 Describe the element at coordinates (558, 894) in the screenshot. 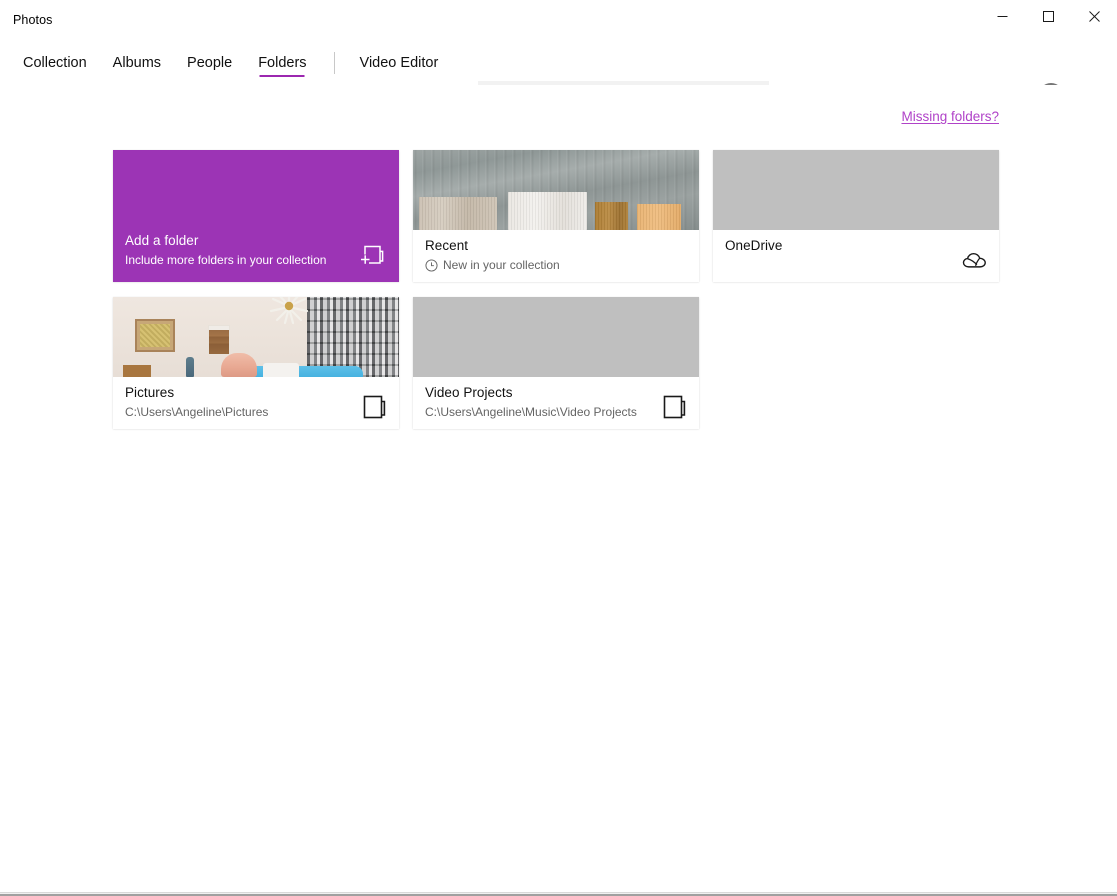

I see `status-bar` at that location.